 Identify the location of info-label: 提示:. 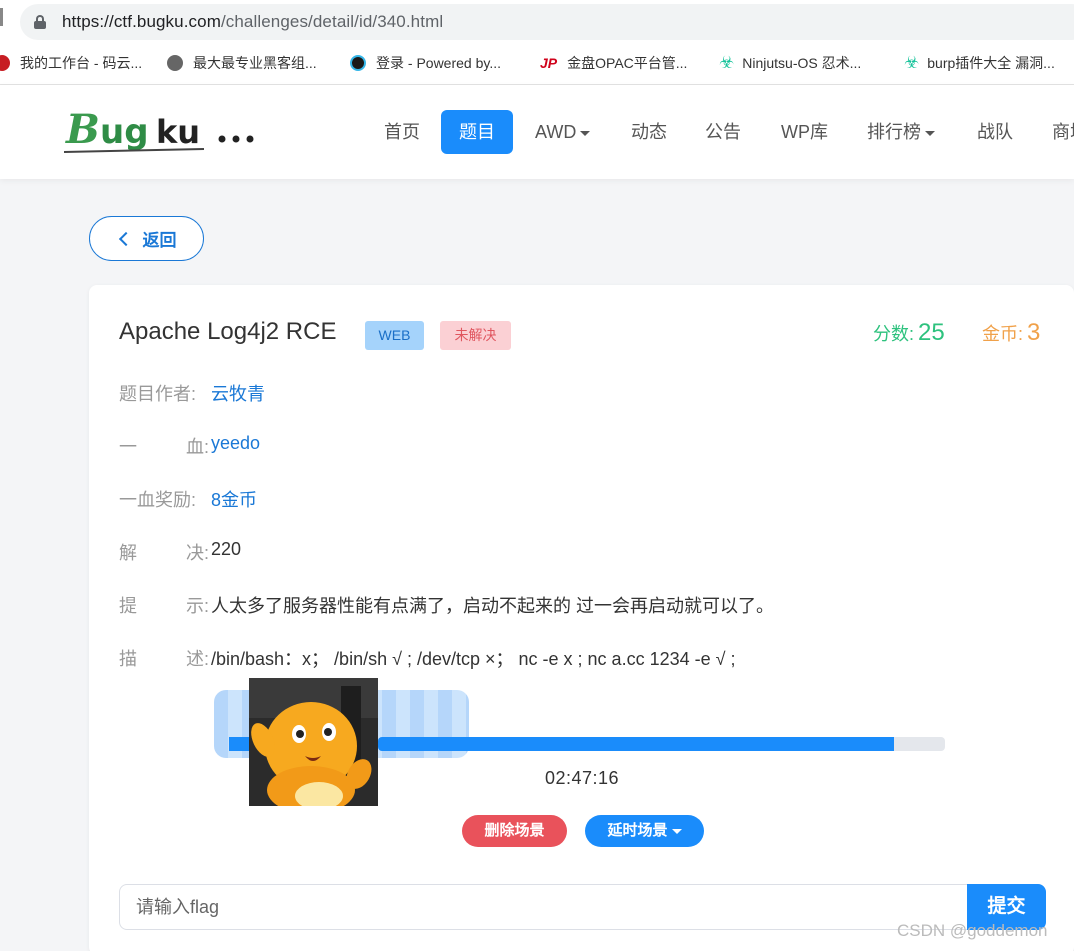
(164, 606).